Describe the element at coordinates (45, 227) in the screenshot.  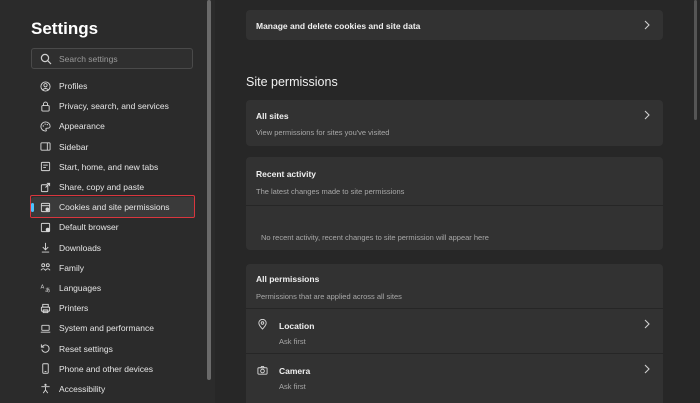
I see `browser-icon` at that location.